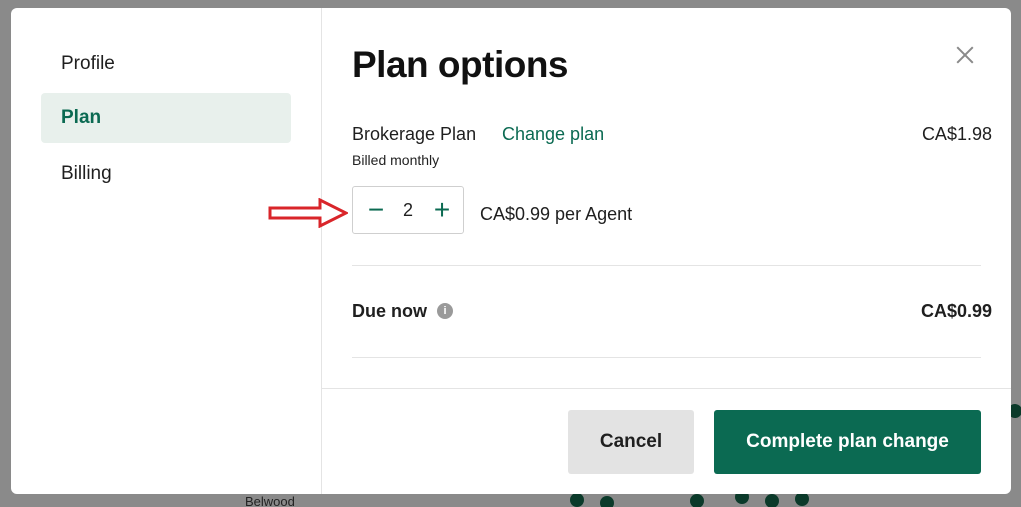  Describe the element at coordinates (666, 388) in the screenshot. I see `footer-divider` at that location.